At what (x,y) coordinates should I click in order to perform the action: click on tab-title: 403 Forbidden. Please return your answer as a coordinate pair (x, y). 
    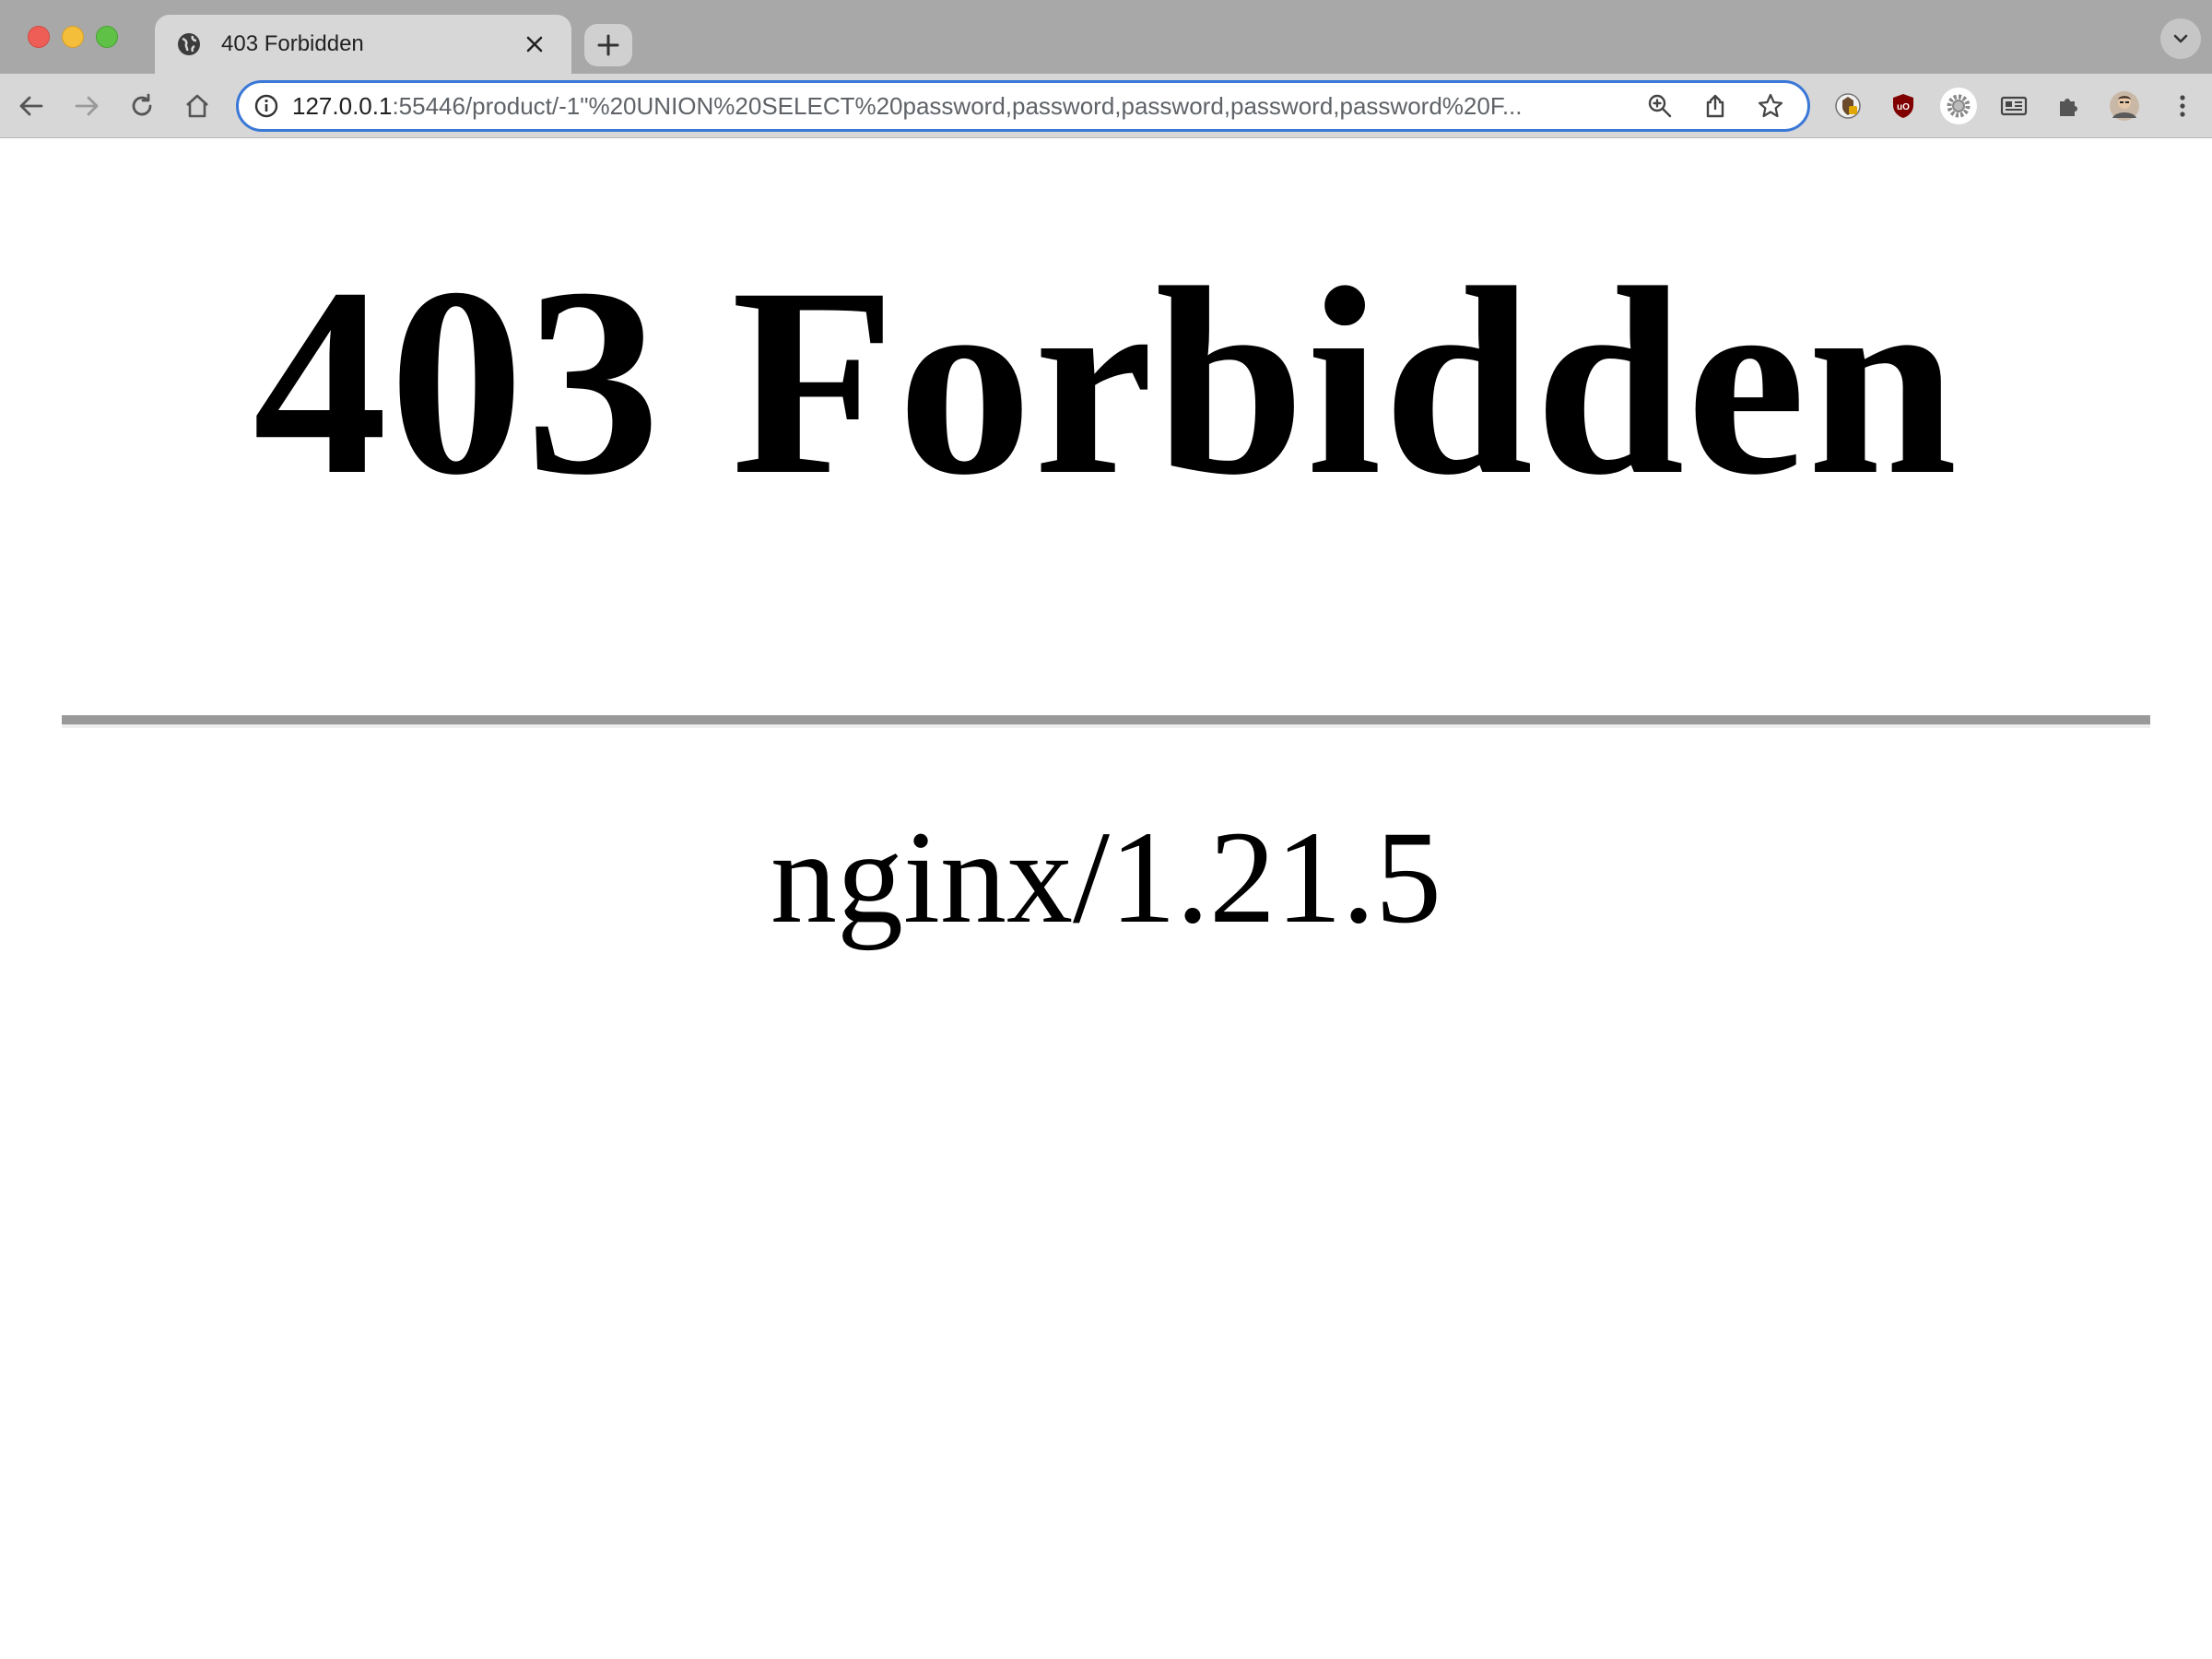
    Looking at the image, I should click on (292, 43).